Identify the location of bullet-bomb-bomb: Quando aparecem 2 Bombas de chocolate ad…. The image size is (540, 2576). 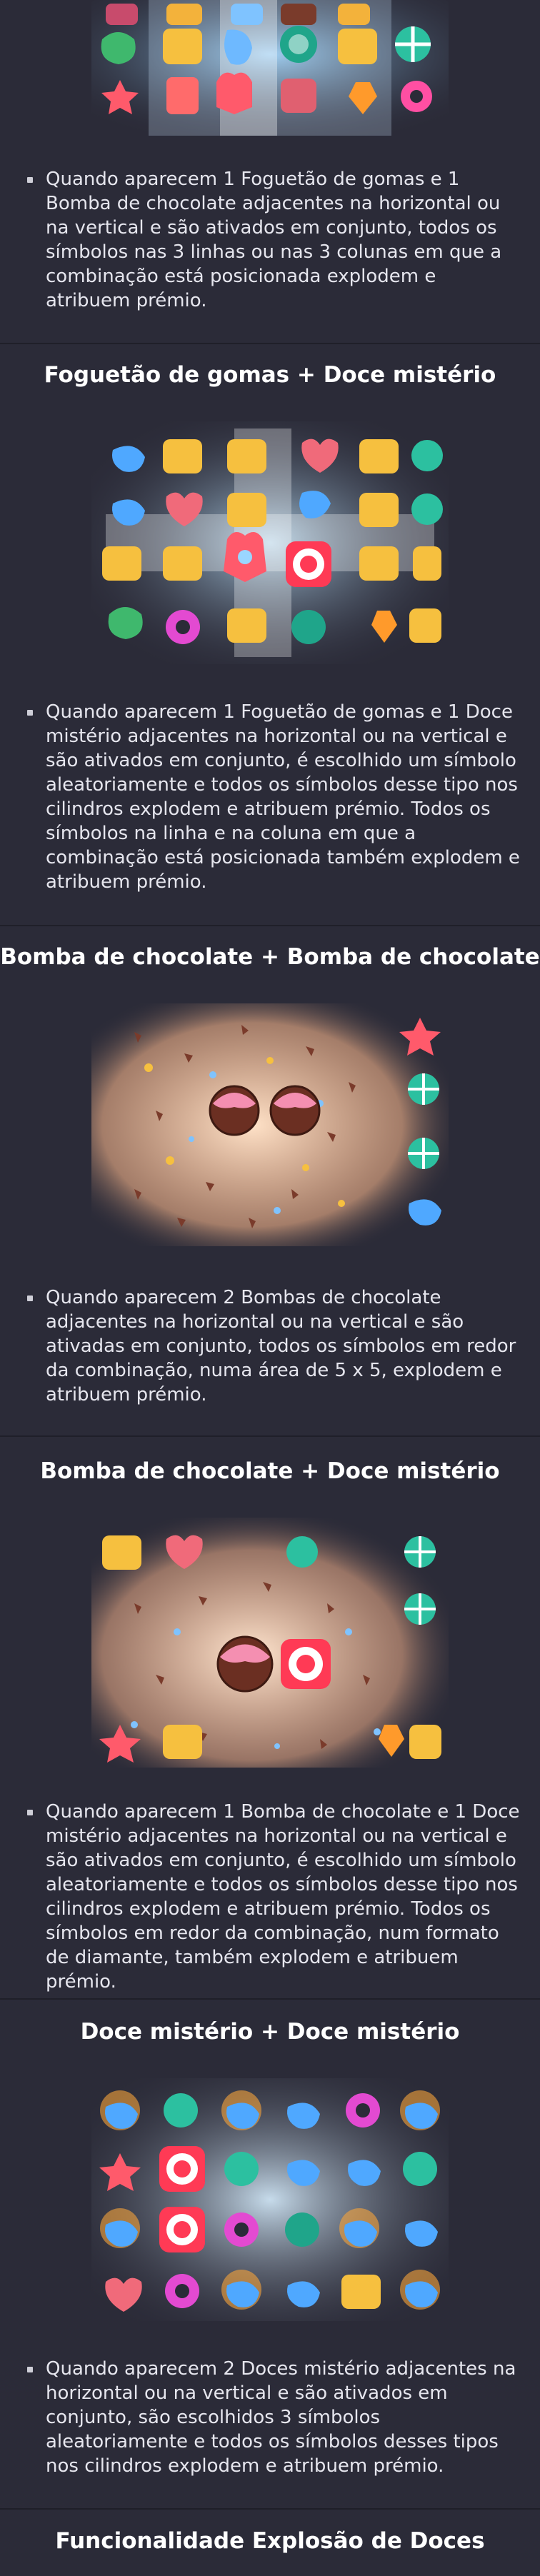
(273, 1346).